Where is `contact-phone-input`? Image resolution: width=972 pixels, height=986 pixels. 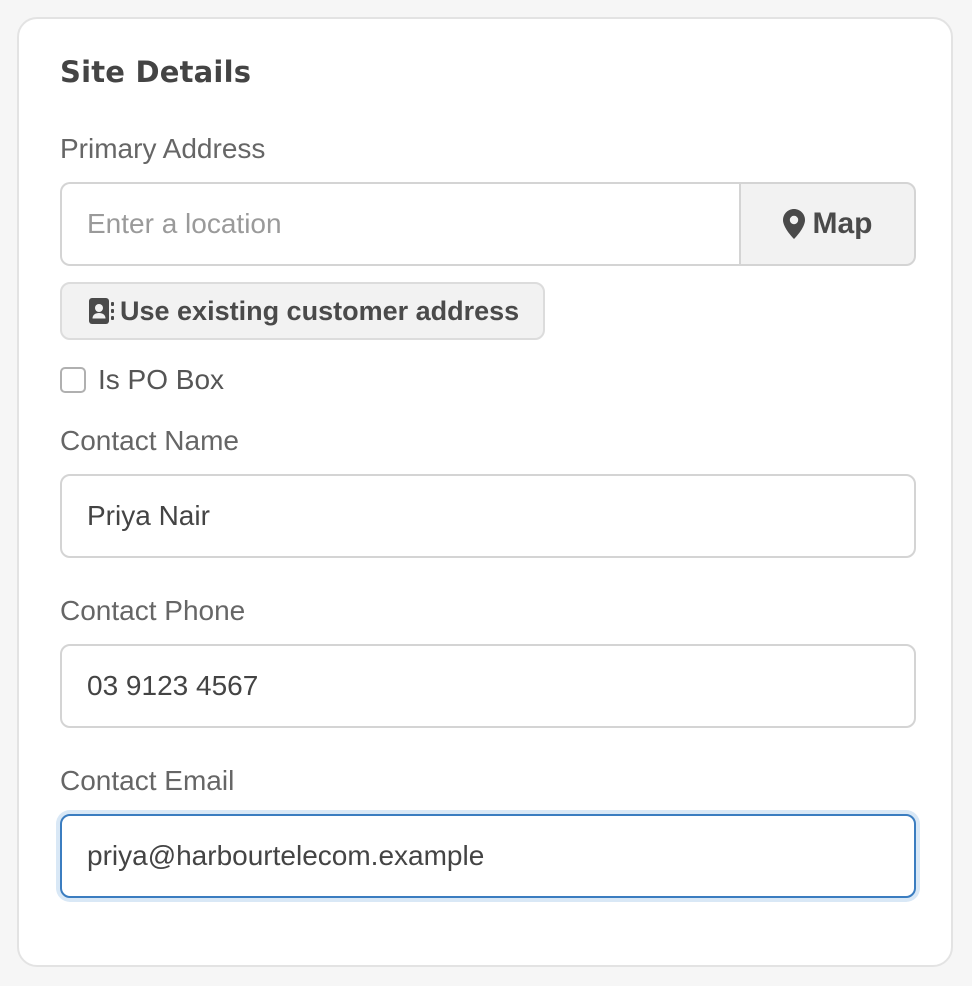
contact-phone-input is located at coordinates (488, 686).